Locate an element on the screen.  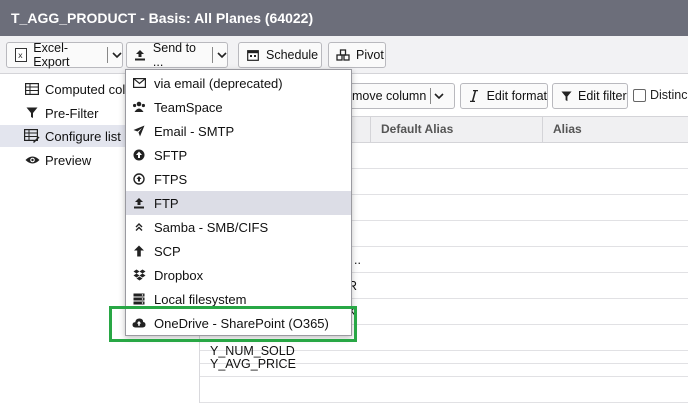
edit-format-label: Edit format is located at coordinates (516, 96).